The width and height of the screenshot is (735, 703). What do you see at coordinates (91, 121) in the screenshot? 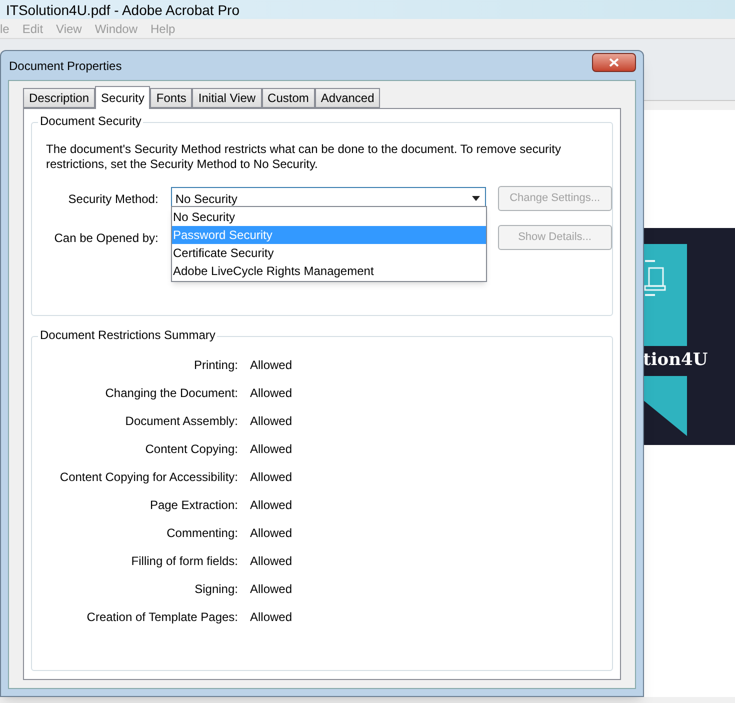
I see `group-heading: Document Security` at bounding box center [91, 121].